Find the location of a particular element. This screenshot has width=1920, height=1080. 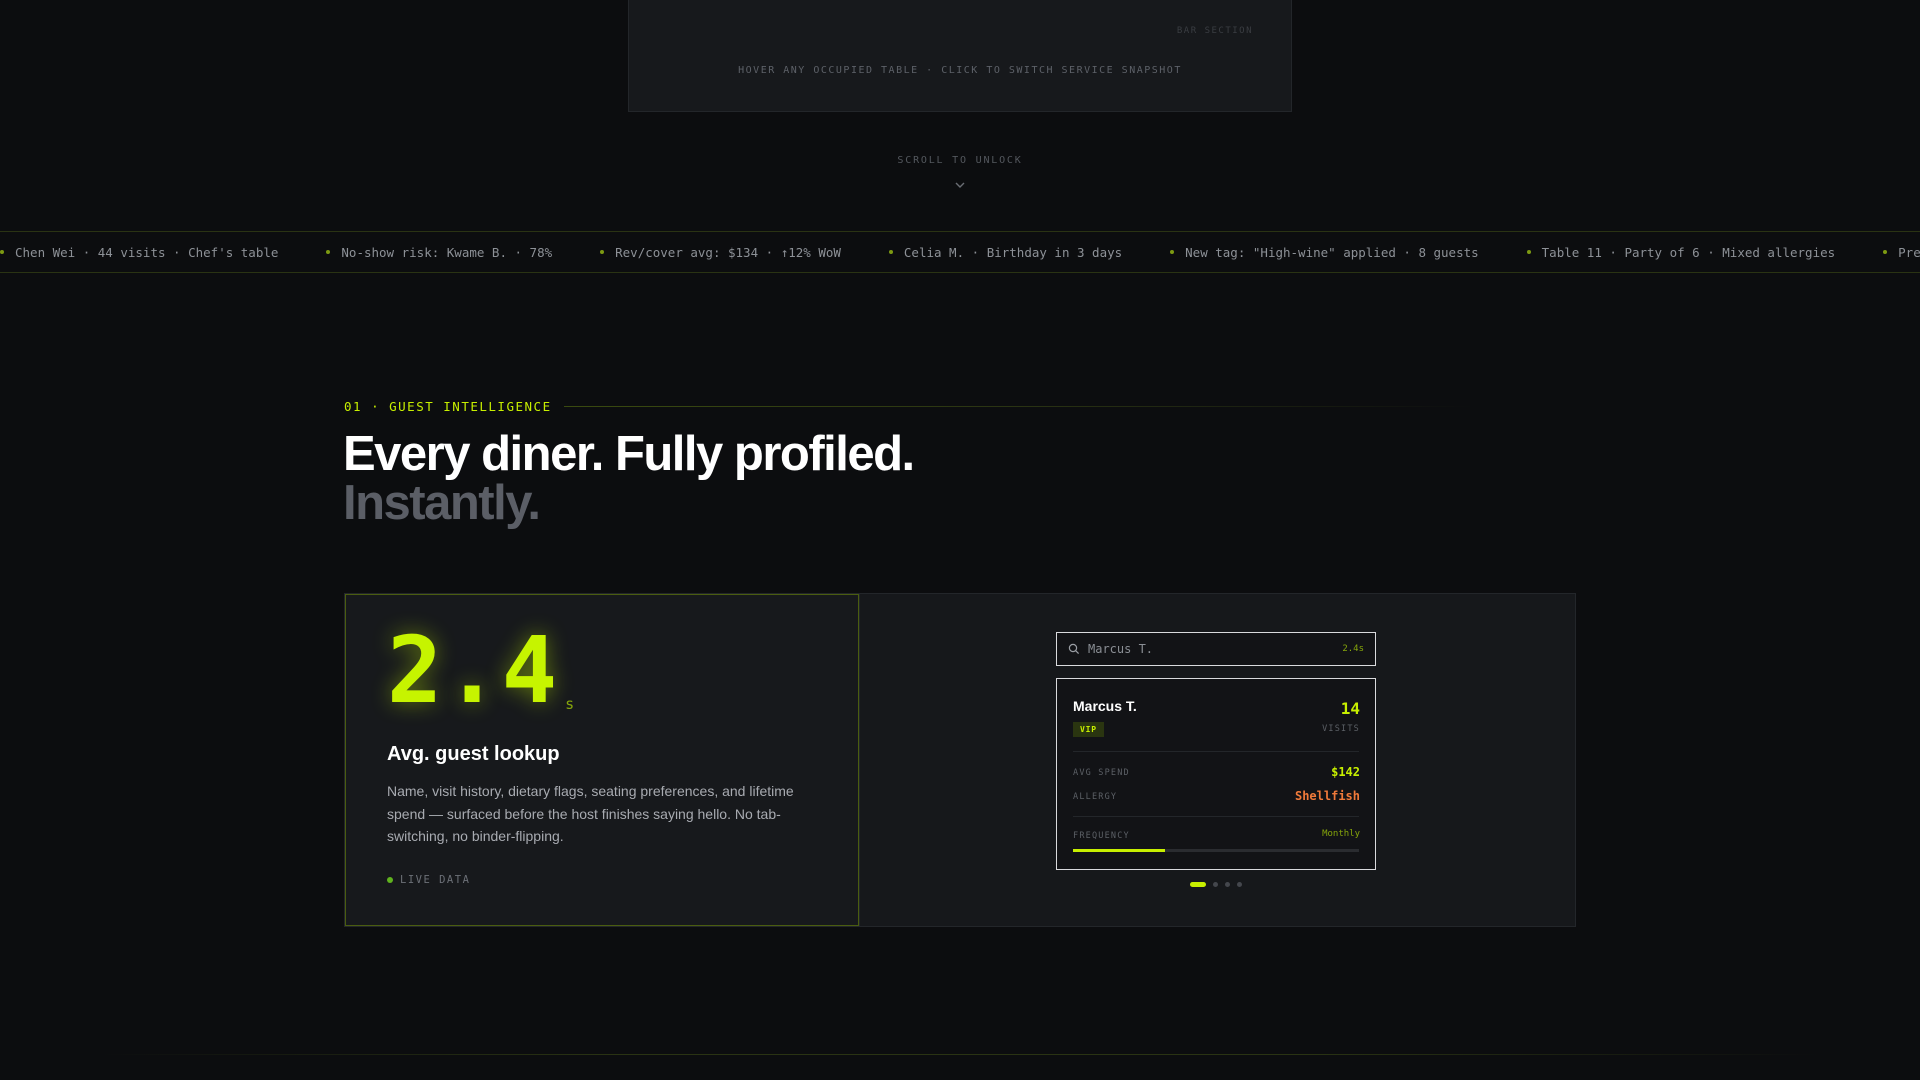

frequency-value: Monthly is located at coordinates (1341, 834).